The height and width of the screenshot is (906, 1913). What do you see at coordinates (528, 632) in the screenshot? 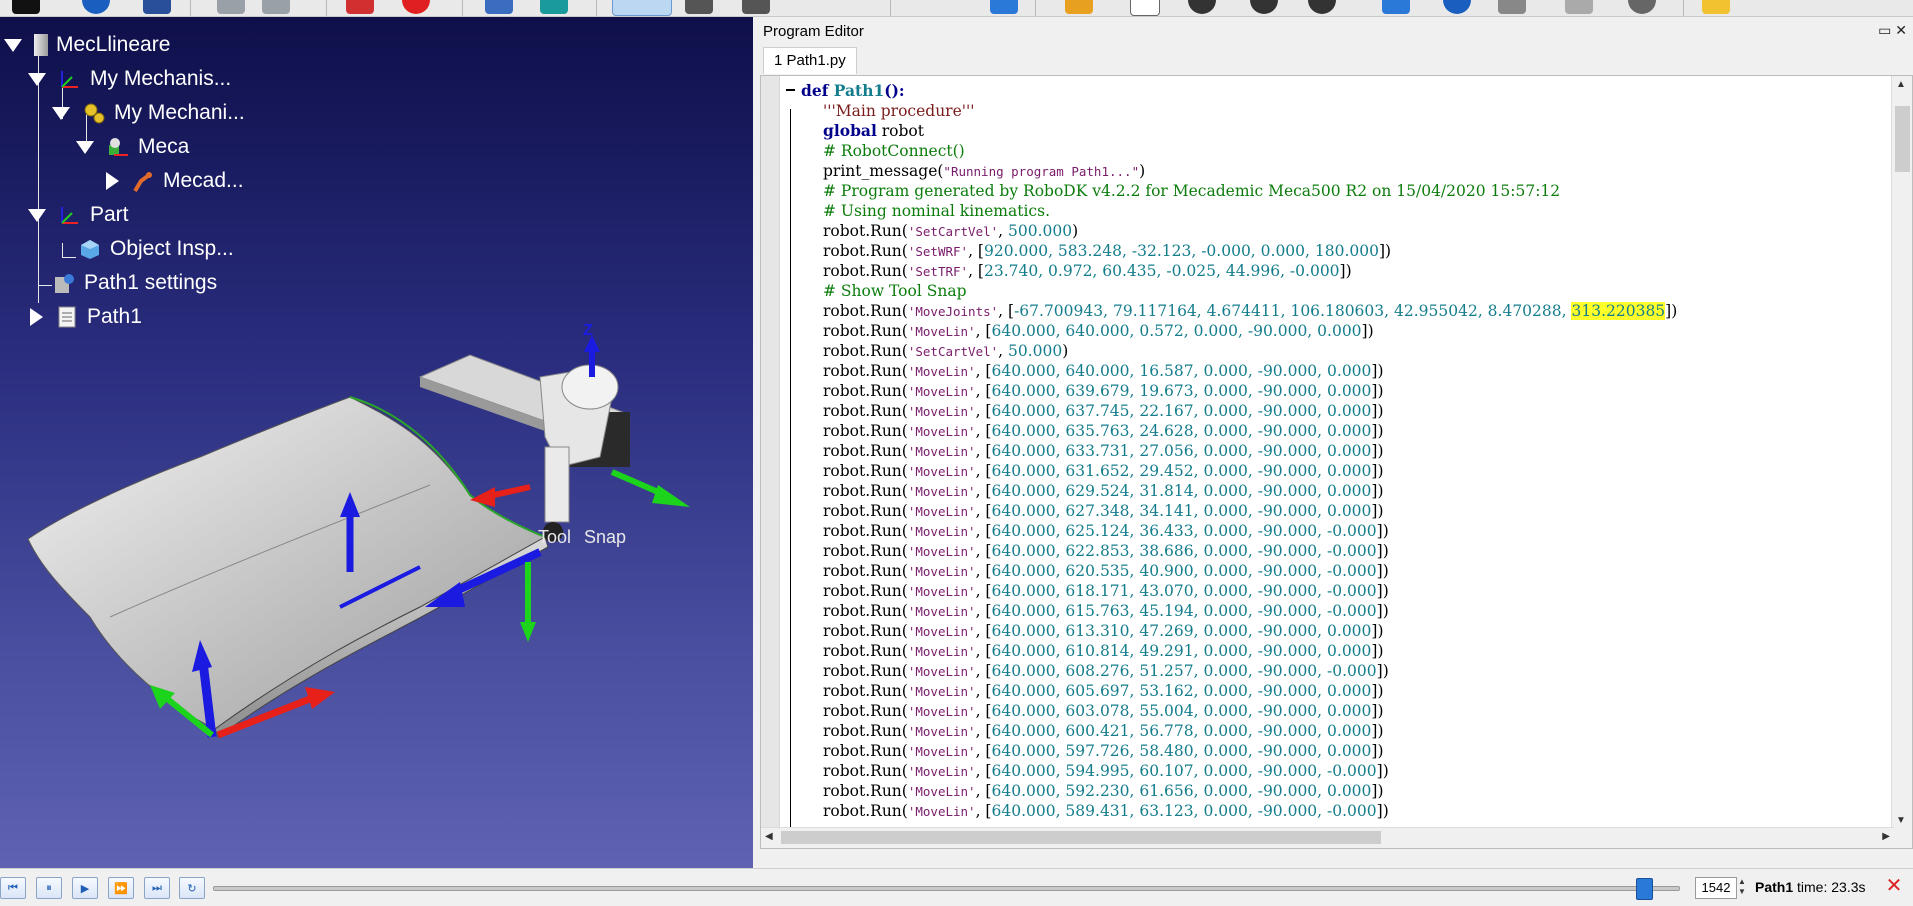
I see `tool-z-arrow` at bounding box center [528, 632].